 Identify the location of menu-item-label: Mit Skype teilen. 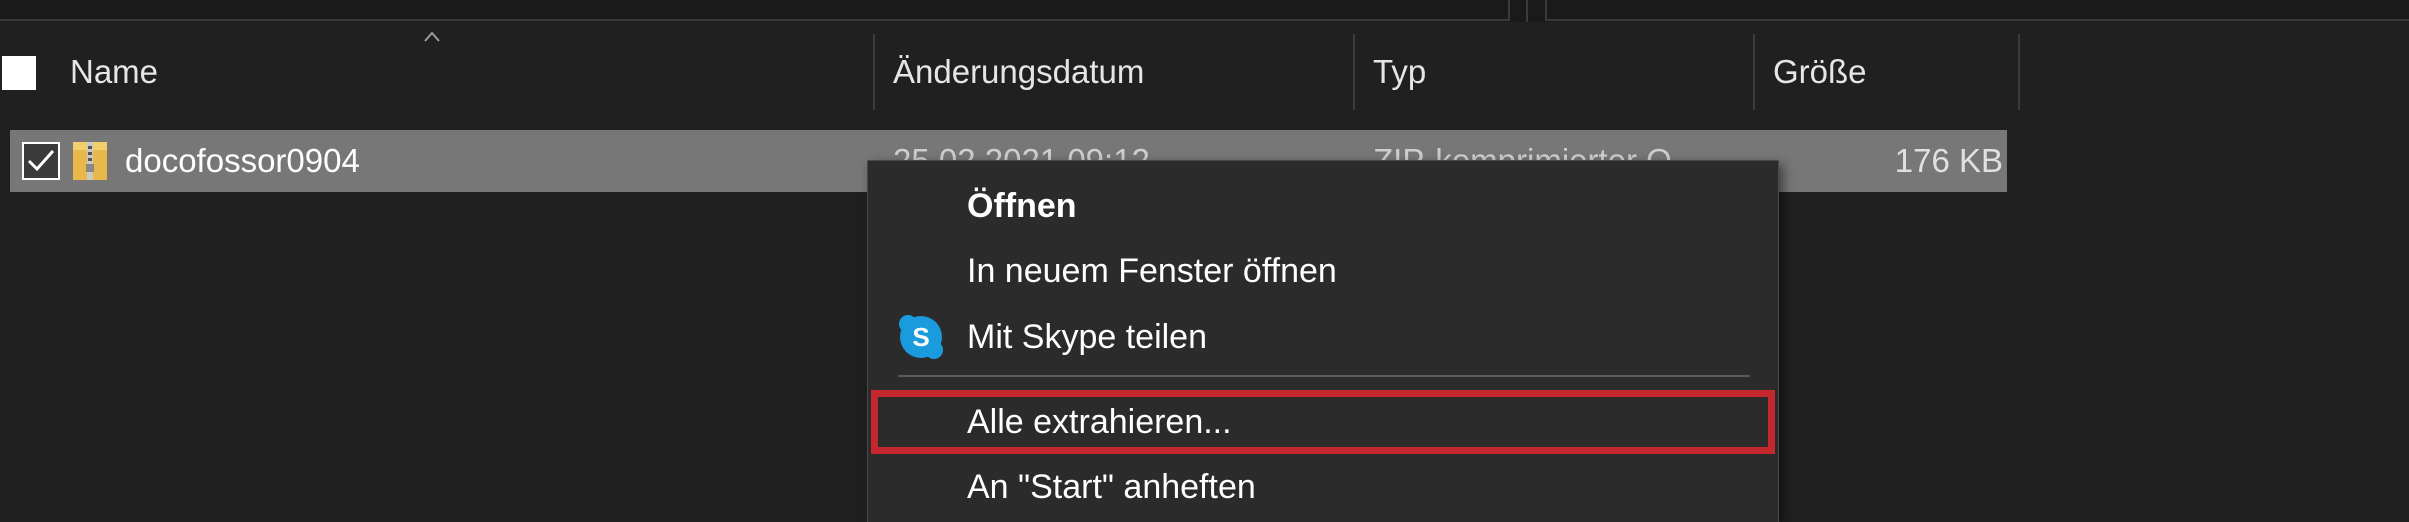
(1087, 336).